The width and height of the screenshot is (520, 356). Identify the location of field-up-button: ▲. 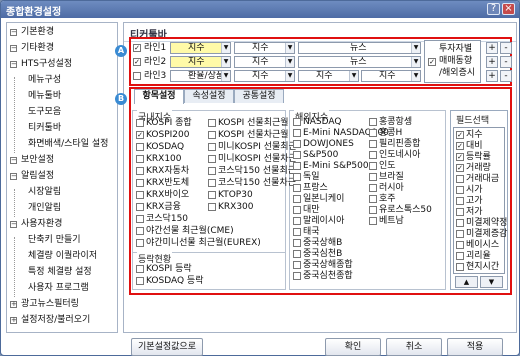
(466, 282).